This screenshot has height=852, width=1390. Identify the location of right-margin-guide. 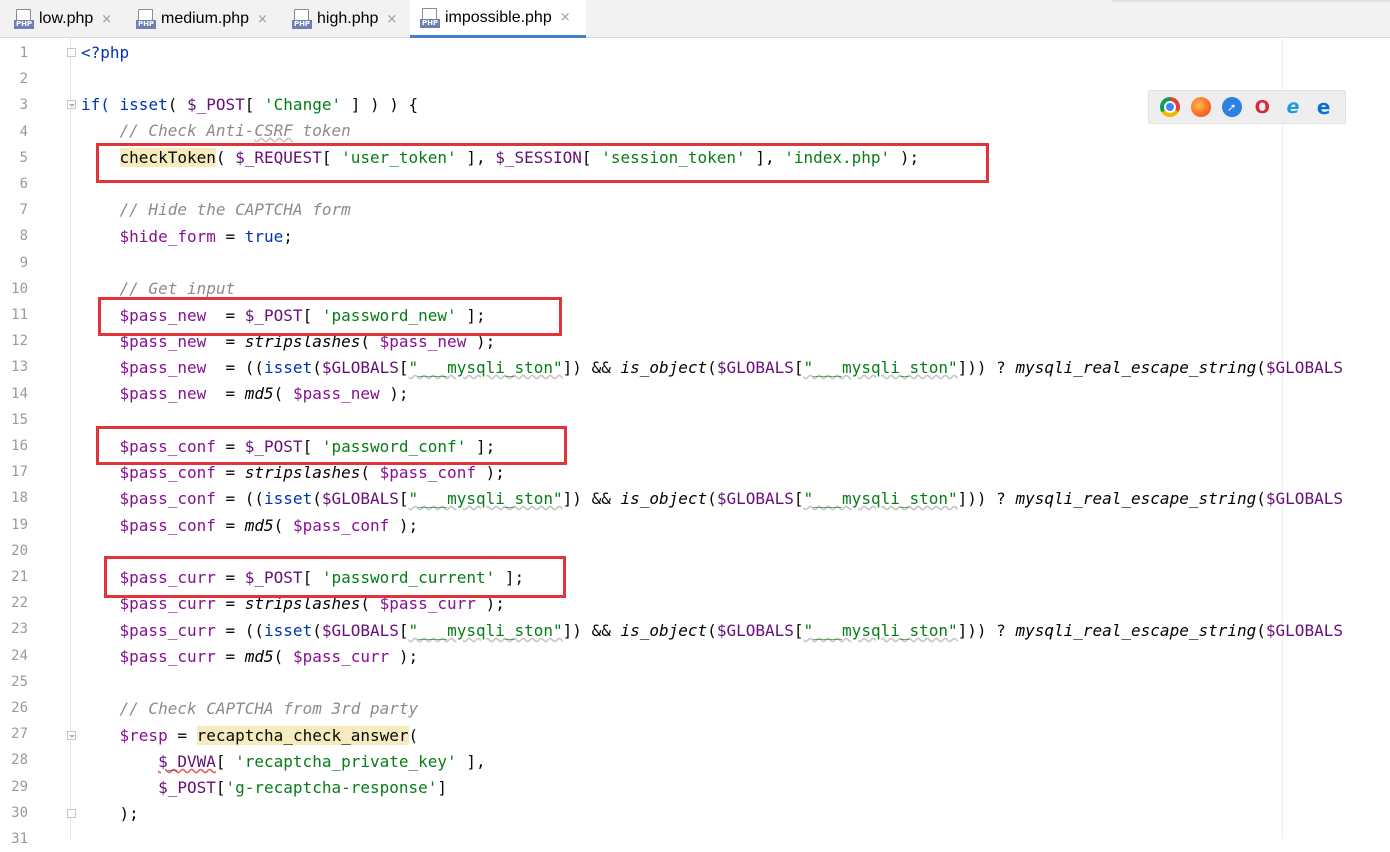
(1282, 438).